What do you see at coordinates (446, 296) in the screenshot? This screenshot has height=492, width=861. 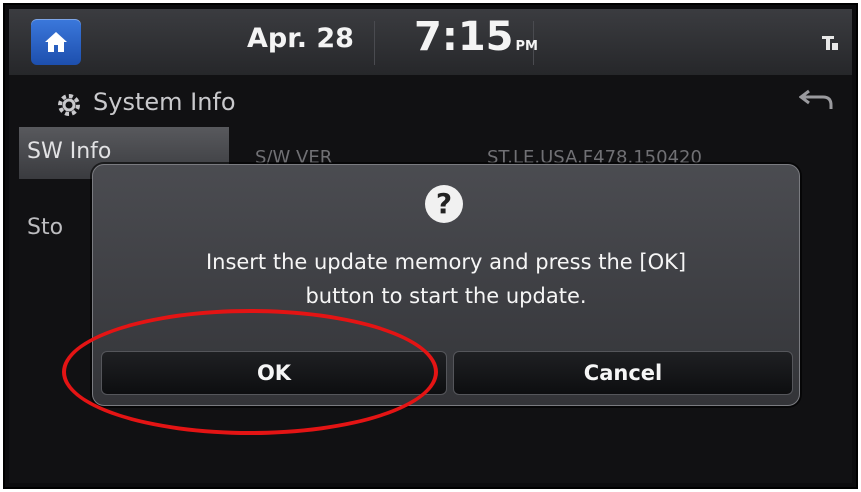 I see `dialog-message-line: button to start the update.` at bounding box center [446, 296].